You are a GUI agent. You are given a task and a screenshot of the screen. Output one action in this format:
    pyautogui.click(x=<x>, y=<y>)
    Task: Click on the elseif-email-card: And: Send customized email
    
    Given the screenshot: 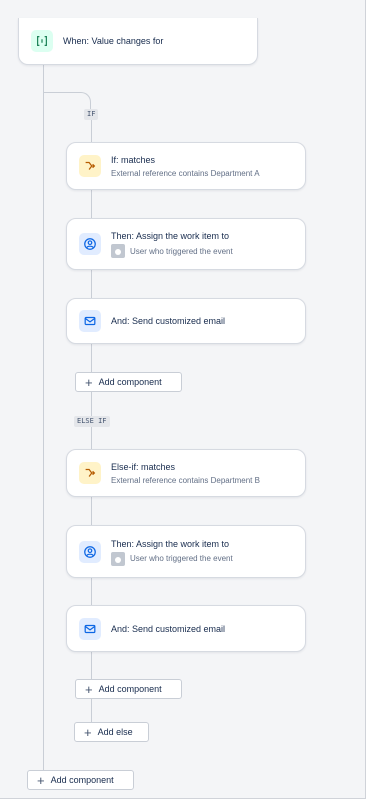 What is the action you would take?
    pyautogui.click(x=186, y=628)
    